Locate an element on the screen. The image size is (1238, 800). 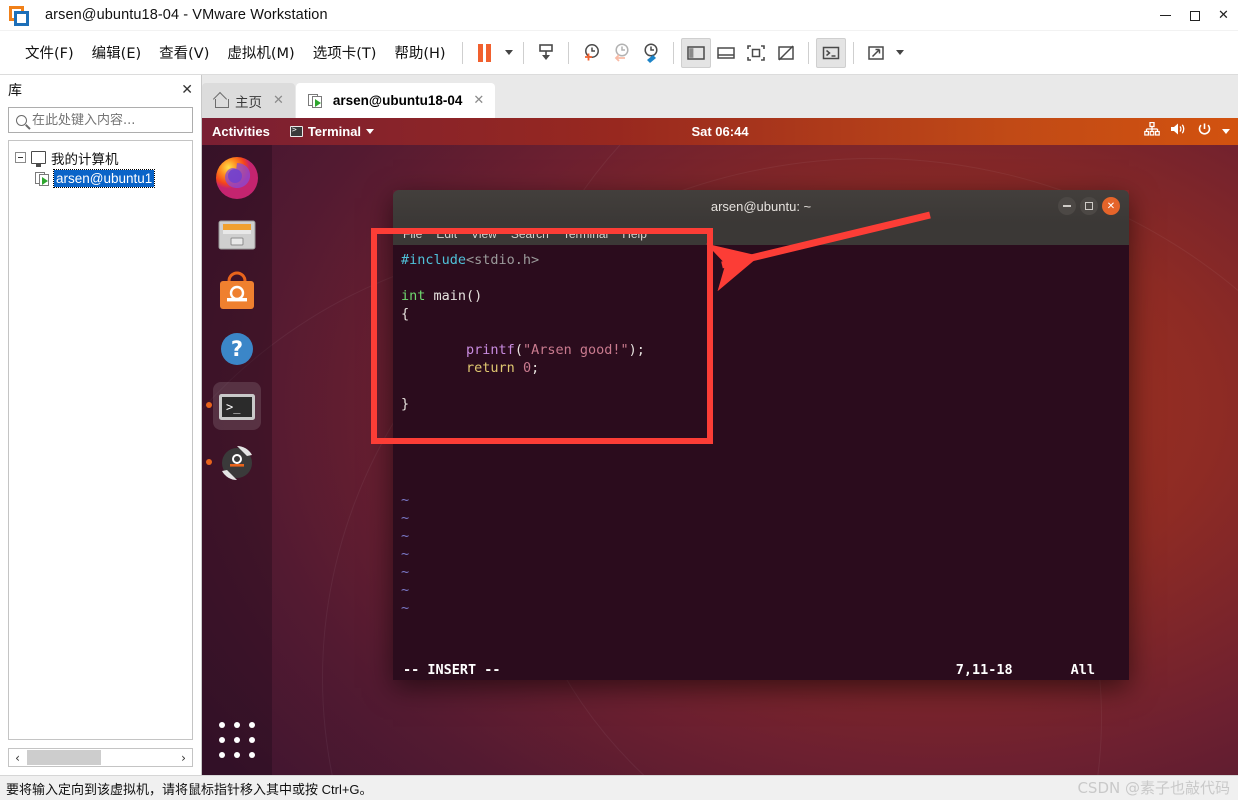
menu-tabs: 选项卡(T) is located at coordinates (345, 52).